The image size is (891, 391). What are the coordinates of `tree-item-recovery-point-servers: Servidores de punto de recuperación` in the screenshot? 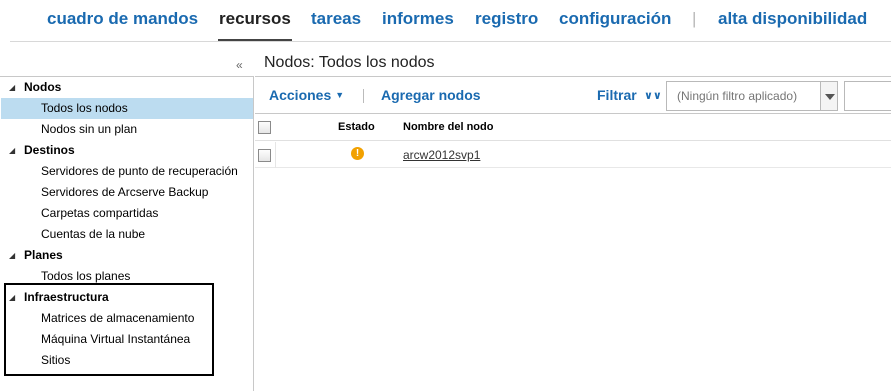 It's located at (127, 171).